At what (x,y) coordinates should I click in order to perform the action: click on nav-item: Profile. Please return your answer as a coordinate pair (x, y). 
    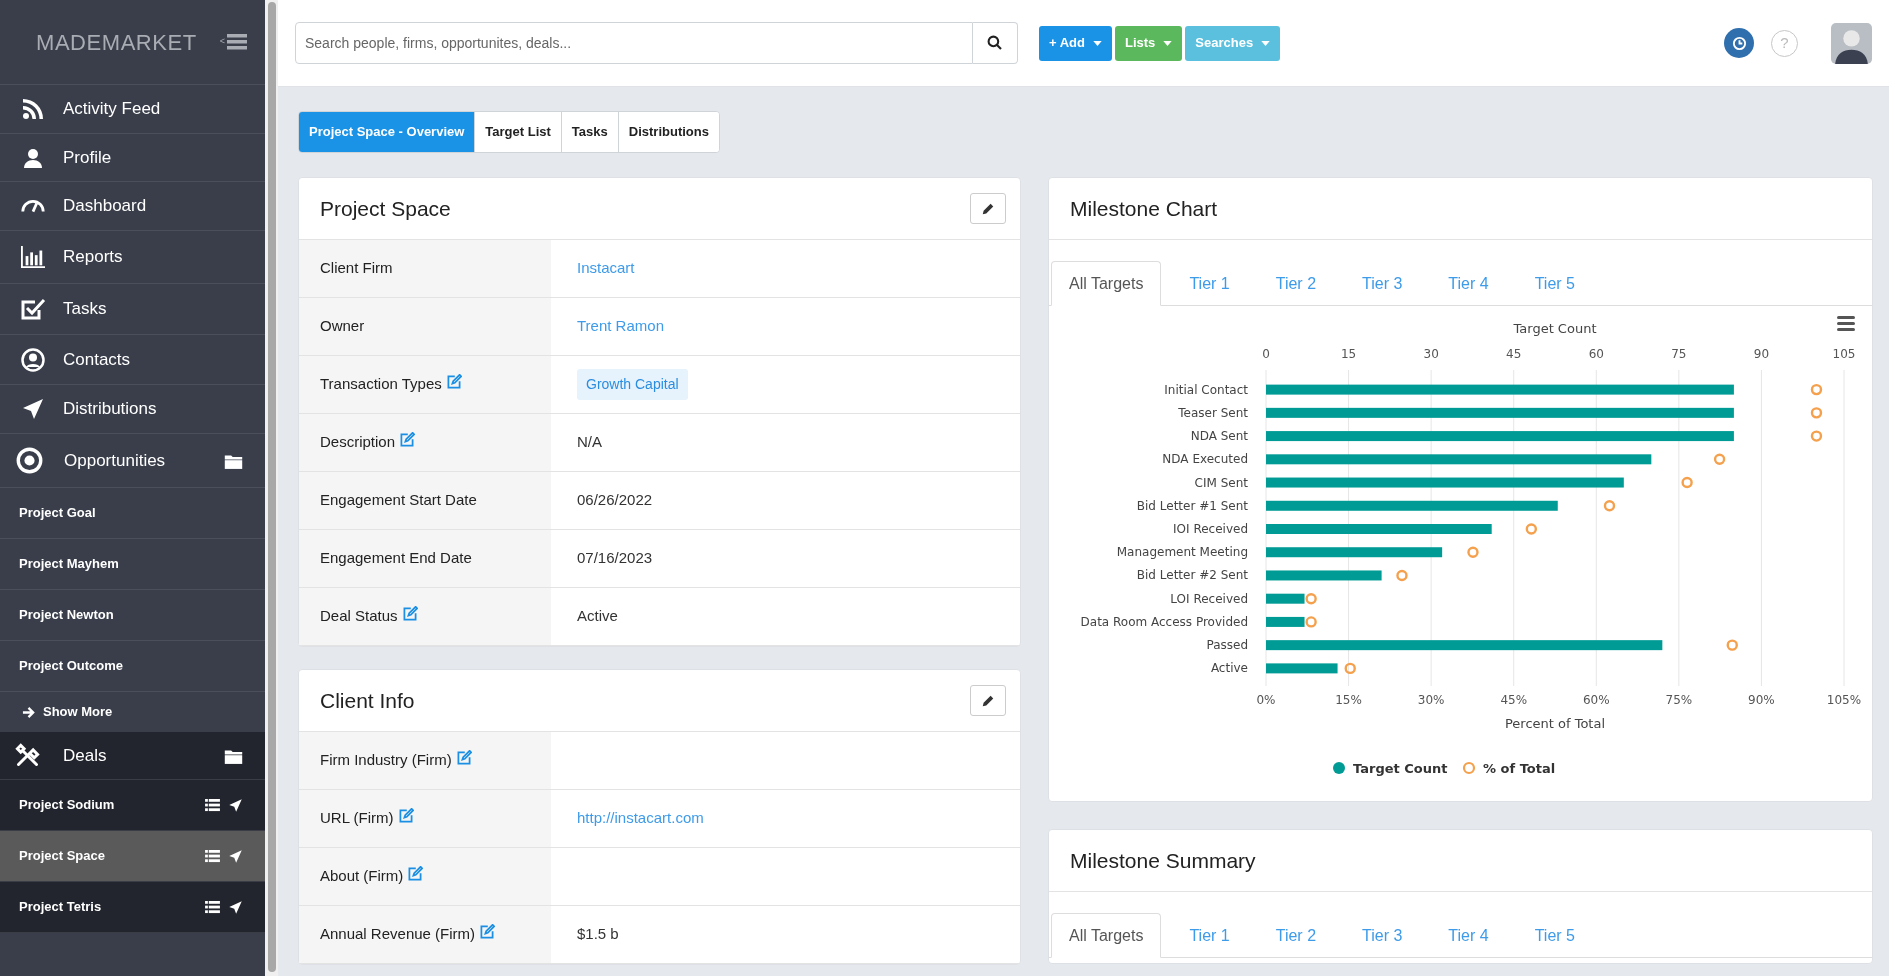
    Looking at the image, I should click on (132, 158).